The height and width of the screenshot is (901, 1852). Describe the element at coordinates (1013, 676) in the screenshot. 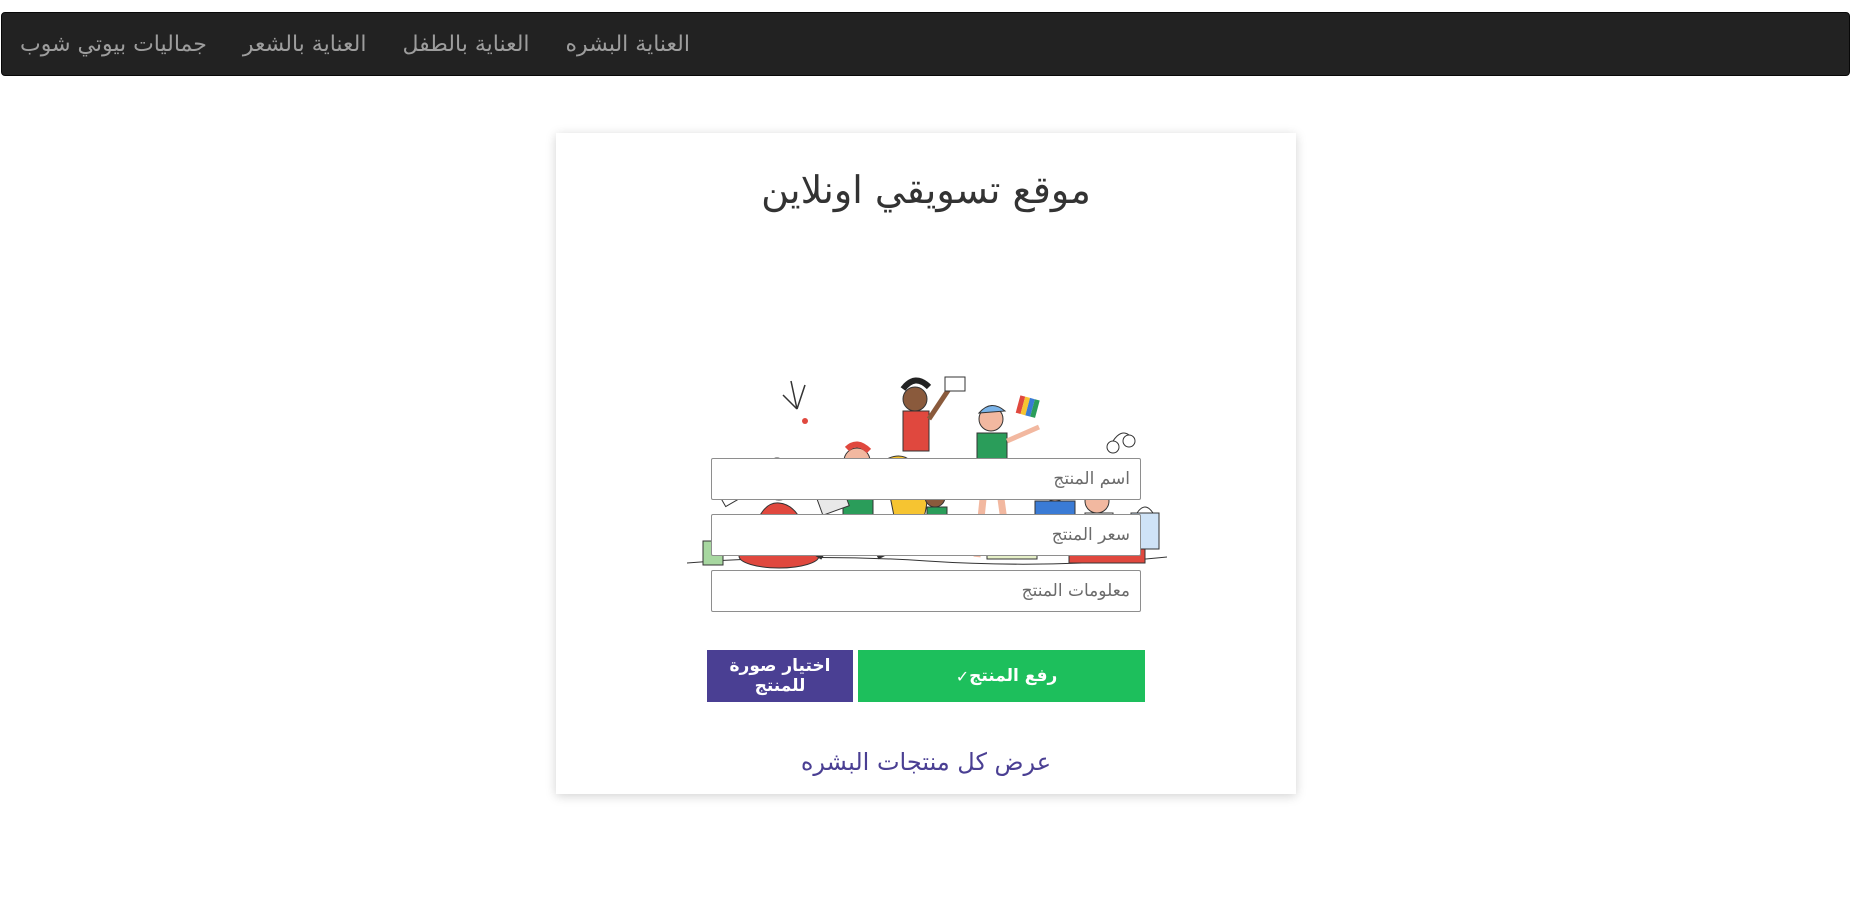

I see `upload-label: رفع المنتج` at that location.